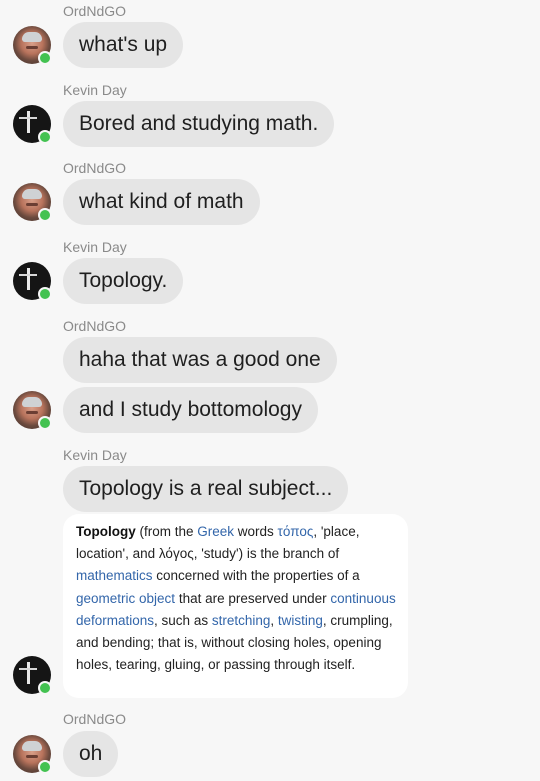 Image resolution: width=540 pixels, height=781 pixels. What do you see at coordinates (199, 124) in the screenshot?
I see `message-bubble: Bored and studying math.` at bounding box center [199, 124].